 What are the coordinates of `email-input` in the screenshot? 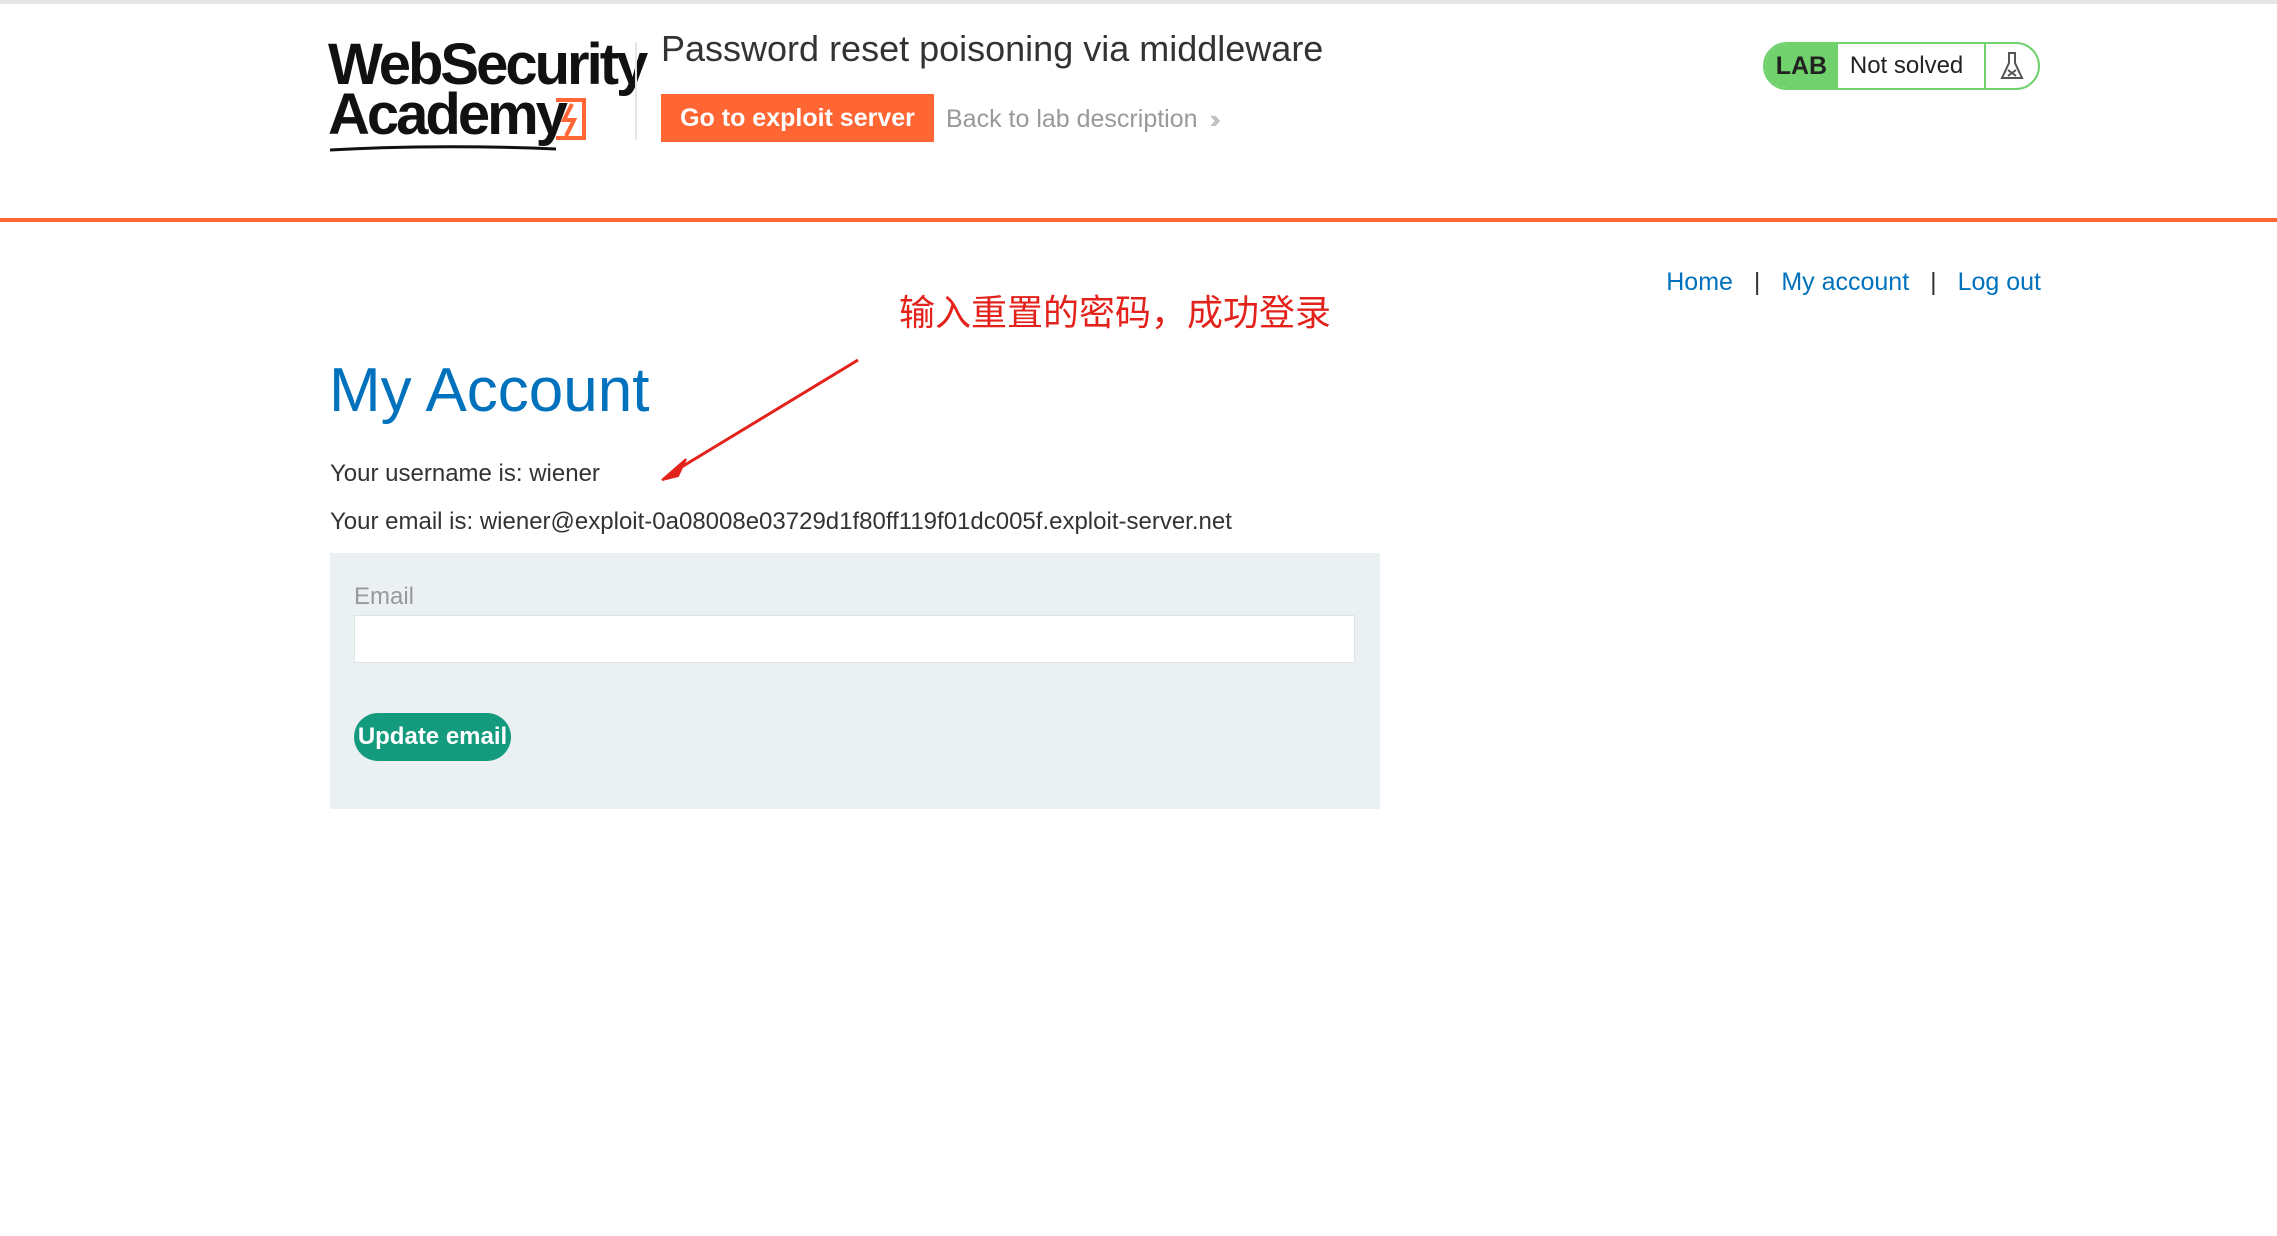 It's located at (854, 639).